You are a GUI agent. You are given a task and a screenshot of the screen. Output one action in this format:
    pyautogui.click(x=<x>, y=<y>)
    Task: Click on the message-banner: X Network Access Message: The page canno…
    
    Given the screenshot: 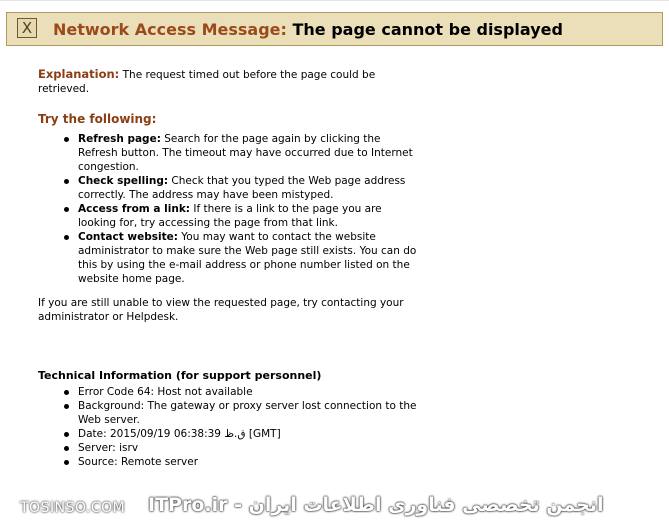 What is the action you would take?
    pyautogui.click(x=334, y=29)
    